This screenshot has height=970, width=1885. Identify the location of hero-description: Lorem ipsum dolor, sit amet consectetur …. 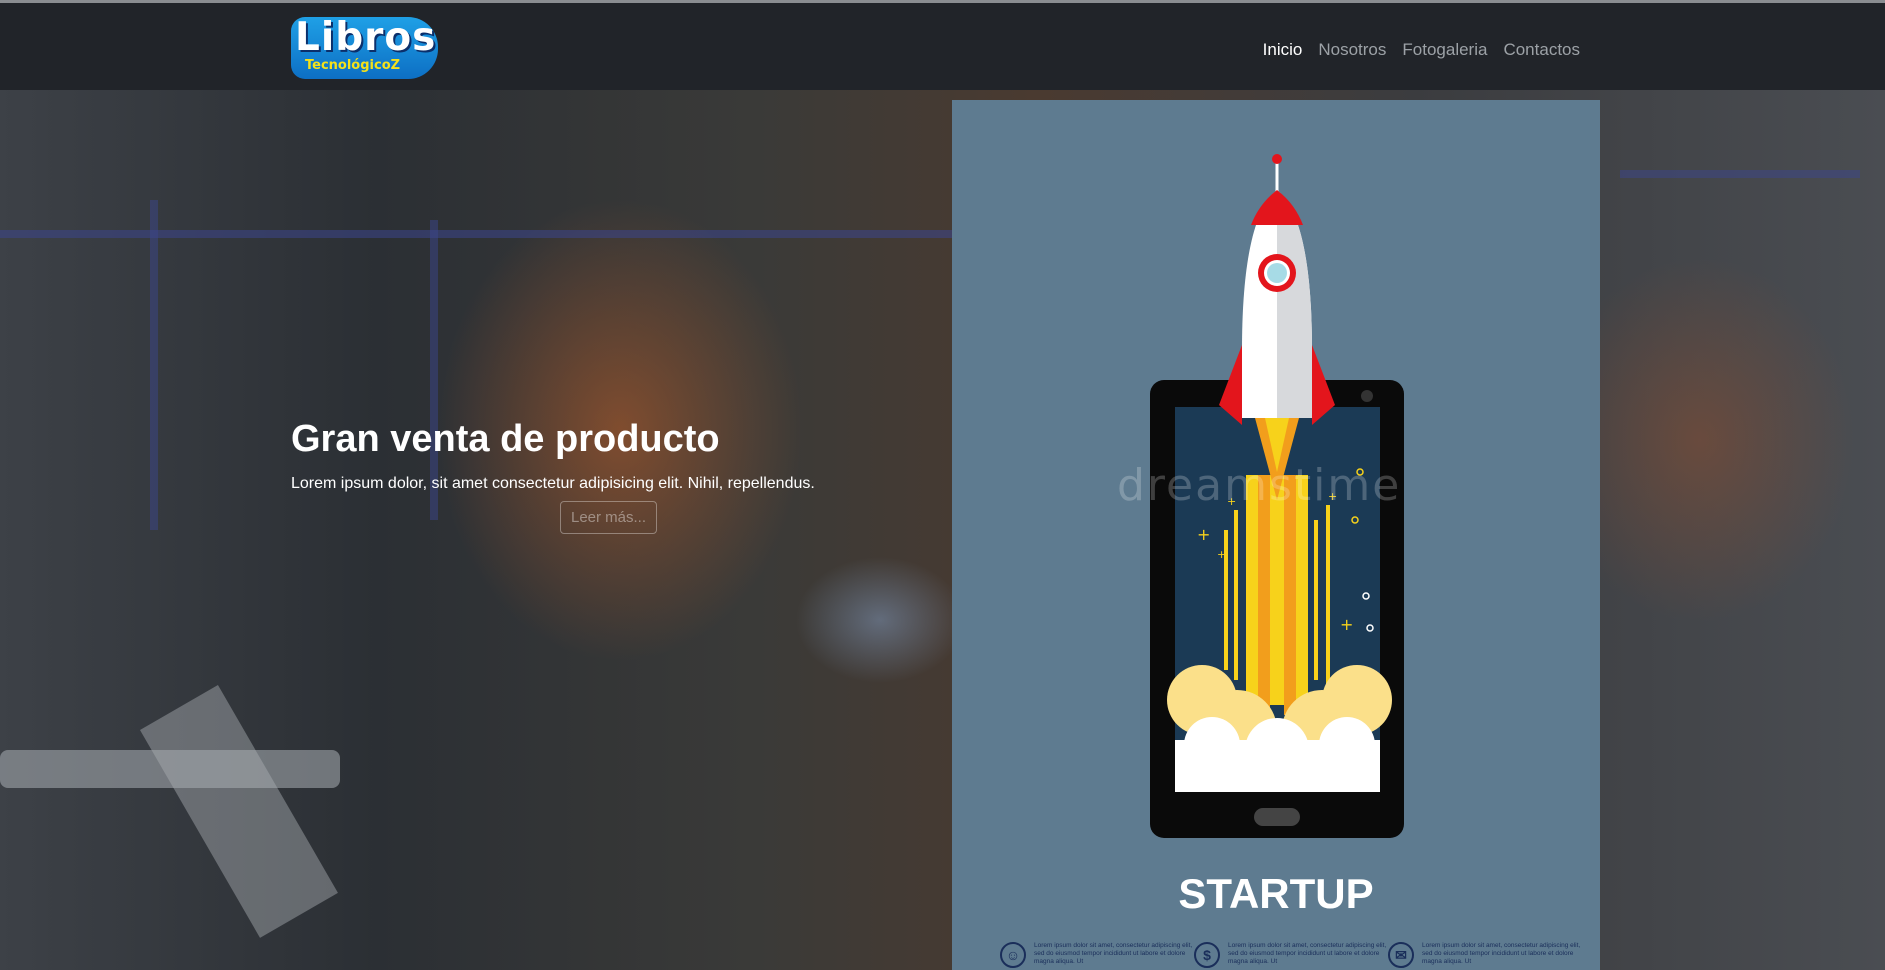
(553, 483).